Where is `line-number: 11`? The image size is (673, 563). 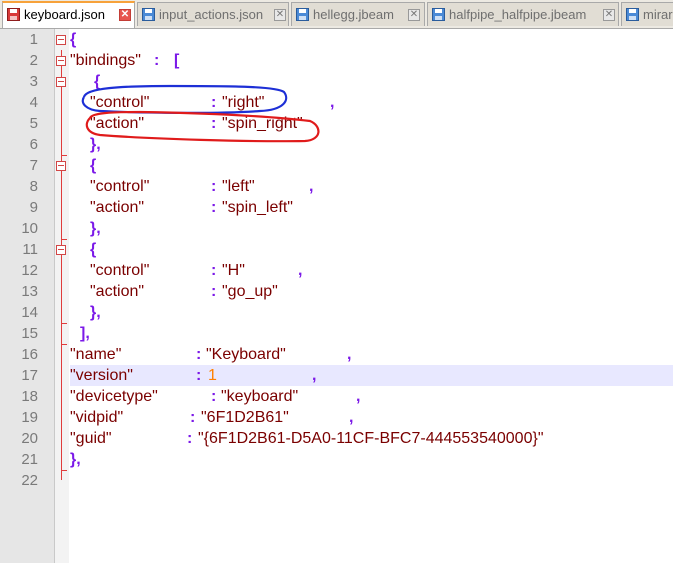
line-number: 11 is located at coordinates (30, 249).